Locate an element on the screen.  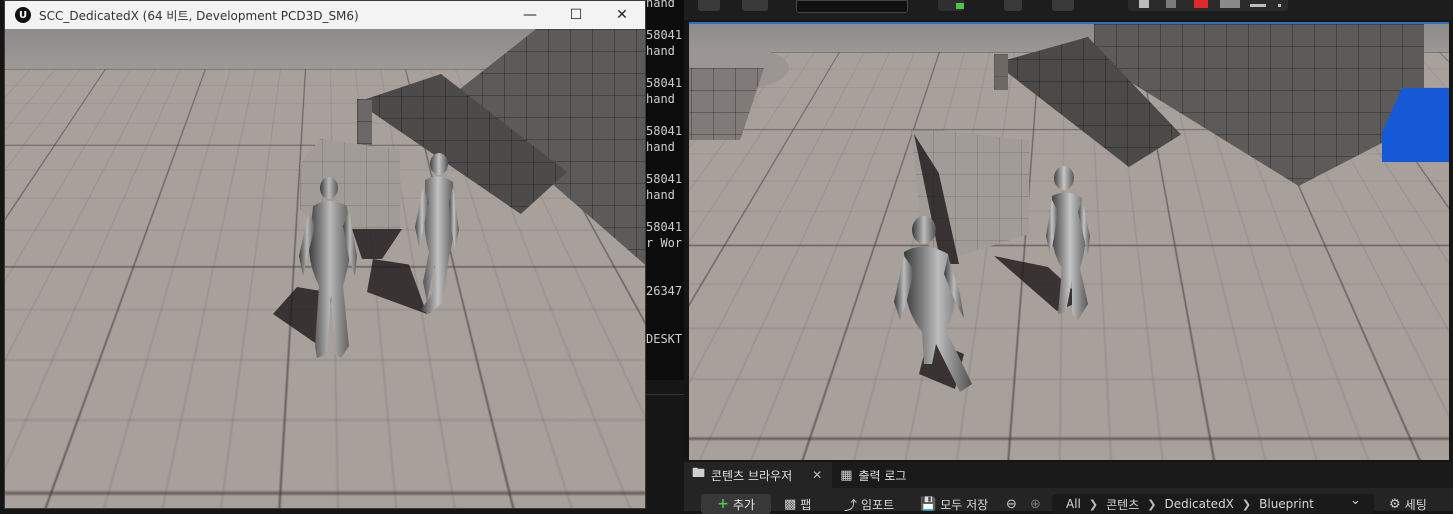
tab-content-browser: 🖿 콘텐츠 브라우저 ✕ is located at coordinates (758, 475).